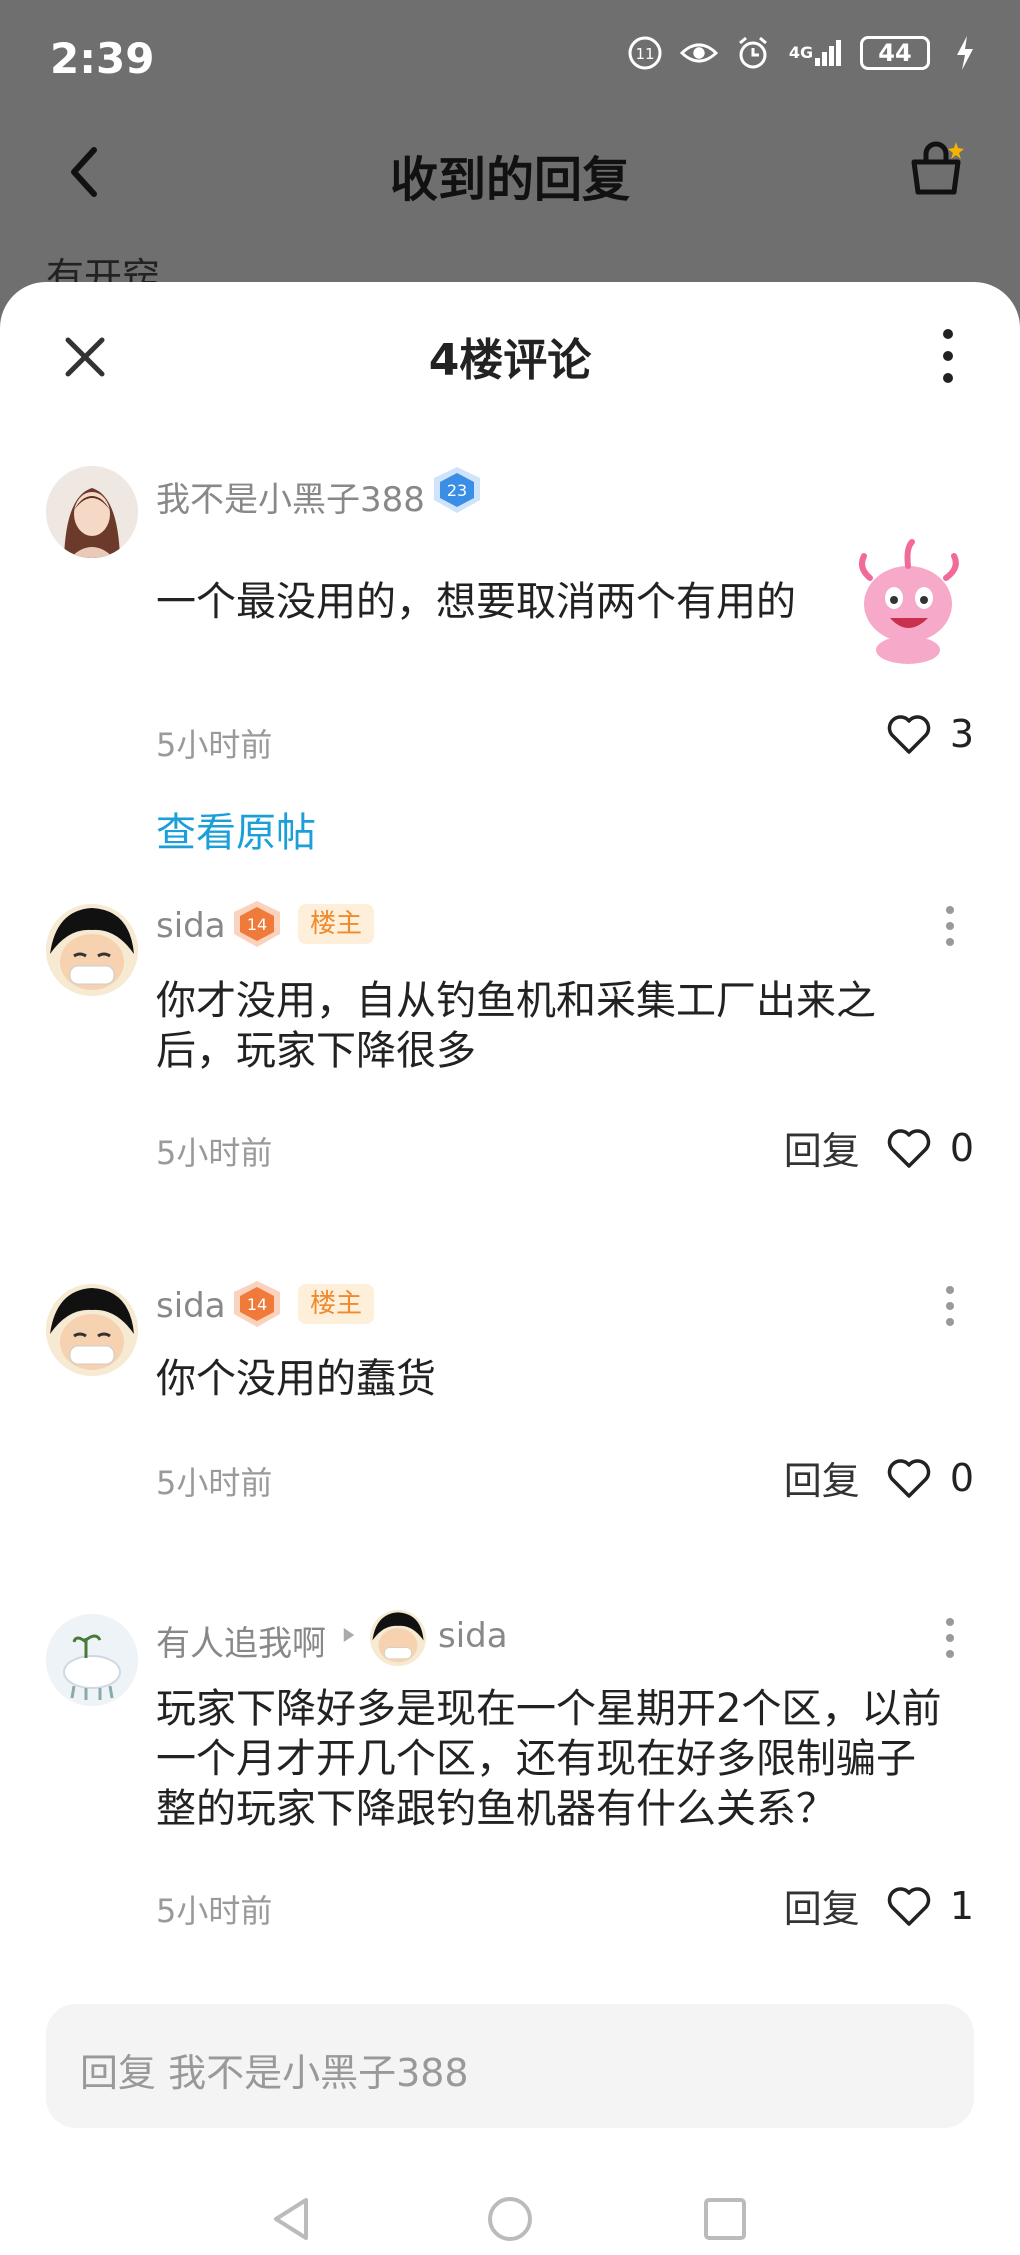  I want to click on like-group: 回复 1, so click(879, 1905).